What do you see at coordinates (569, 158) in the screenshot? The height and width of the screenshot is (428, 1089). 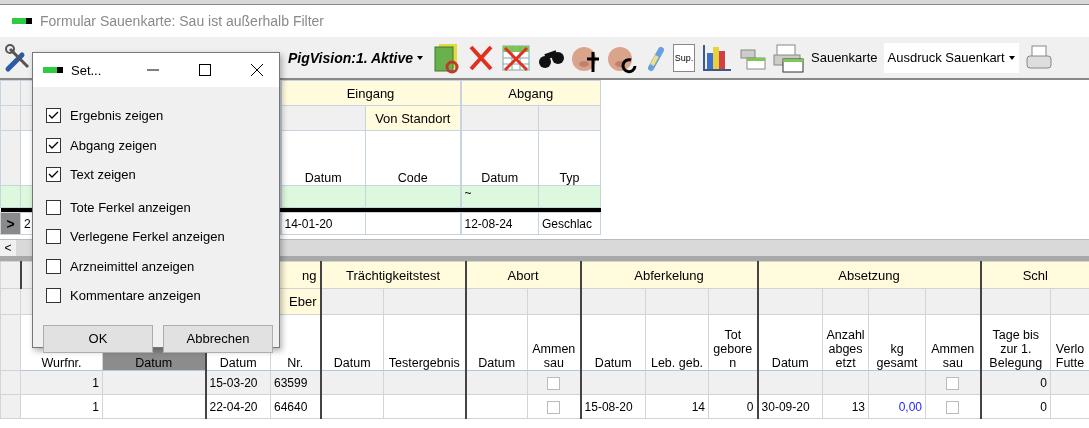 I see `column-header: Typ` at bounding box center [569, 158].